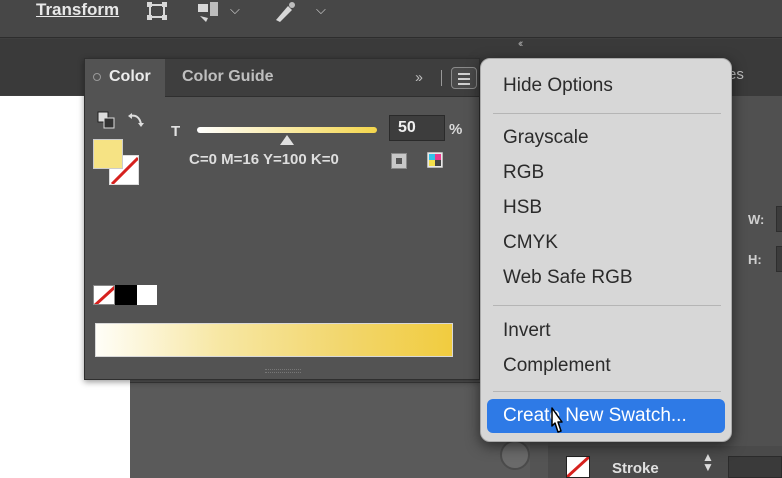 The image size is (782, 478). What do you see at coordinates (399, 161) in the screenshot?
I see `out-of-gamut-icon` at bounding box center [399, 161].